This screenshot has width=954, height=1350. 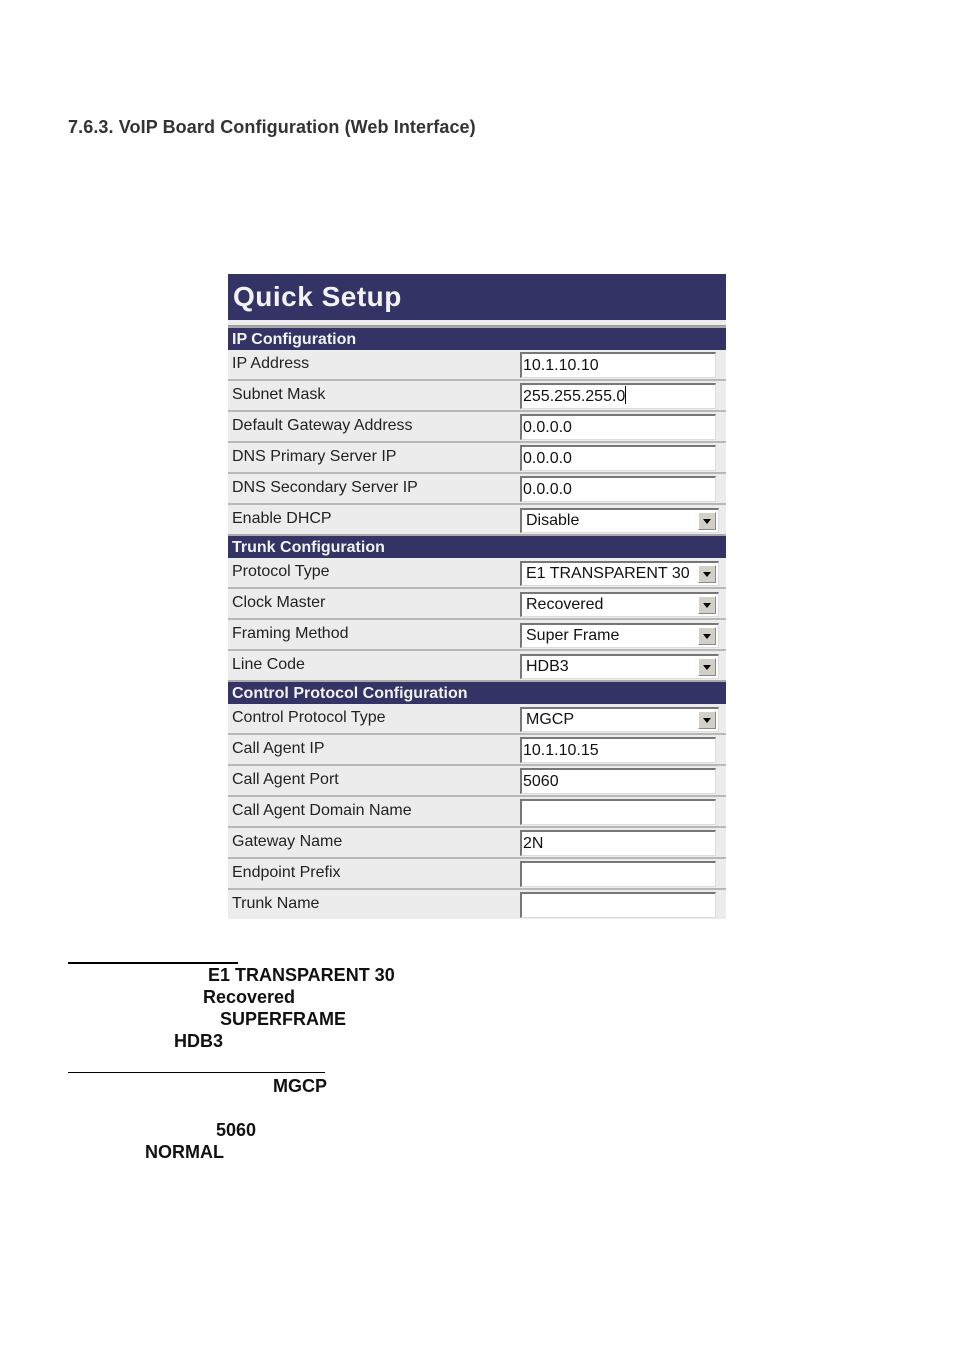 What do you see at coordinates (477, 456) in the screenshot?
I see `form-row-dns-primary-server-ip: DNS Primary Server IP 0.0.0.0` at bounding box center [477, 456].